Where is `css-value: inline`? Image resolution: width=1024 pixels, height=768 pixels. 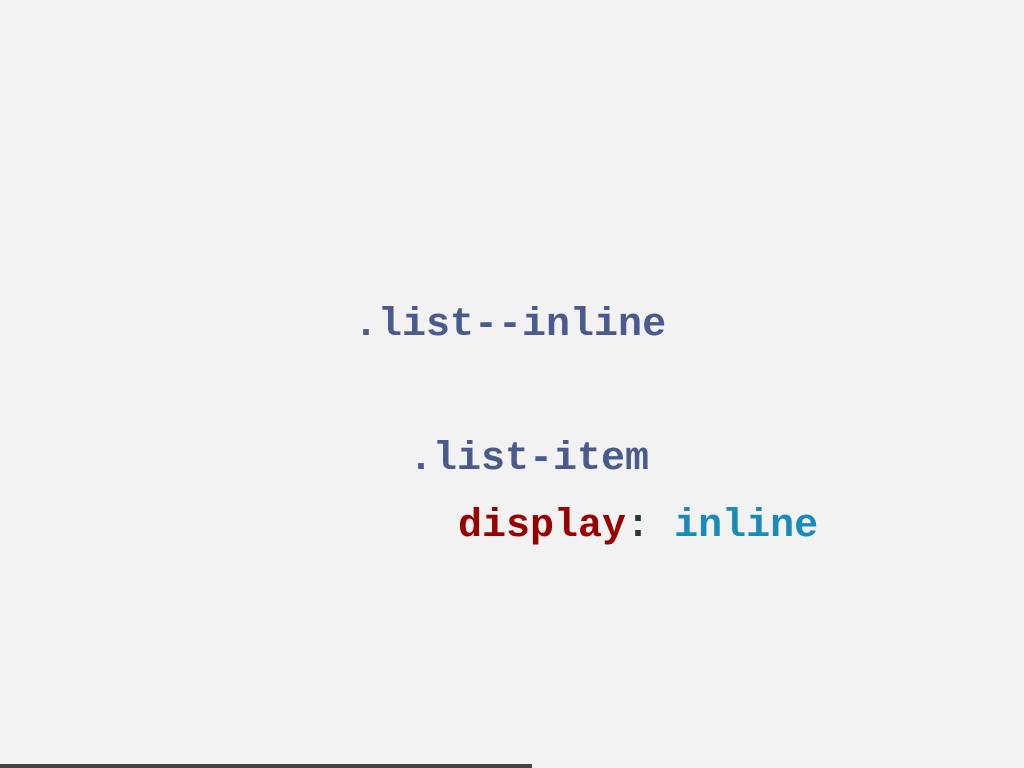 css-value: inline is located at coordinates (746, 526).